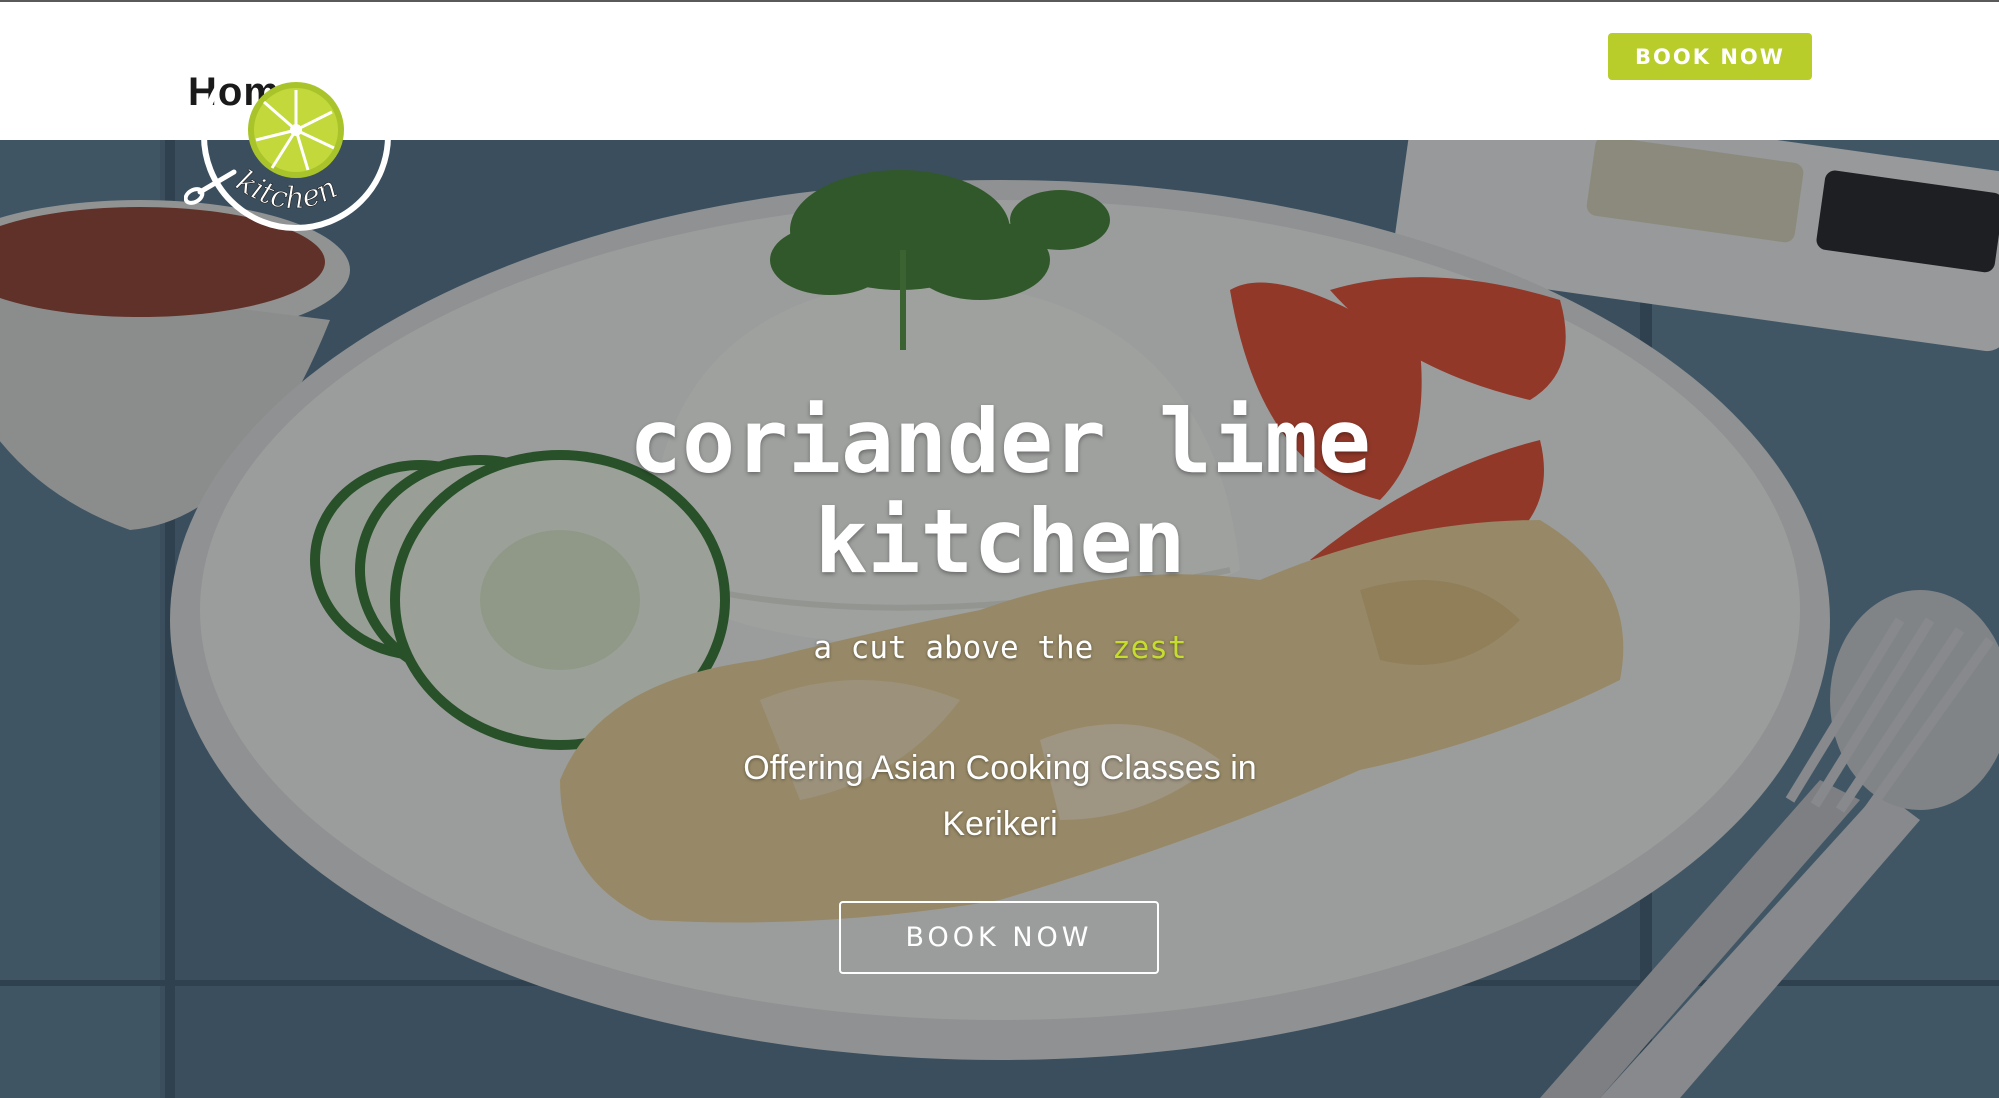 The width and height of the screenshot is (1999, 1098). What do you see at coordinates (1000, 541) in the screenshot?
I see `hero-title-line2: kitchen` at bounding box center [1000, 541].